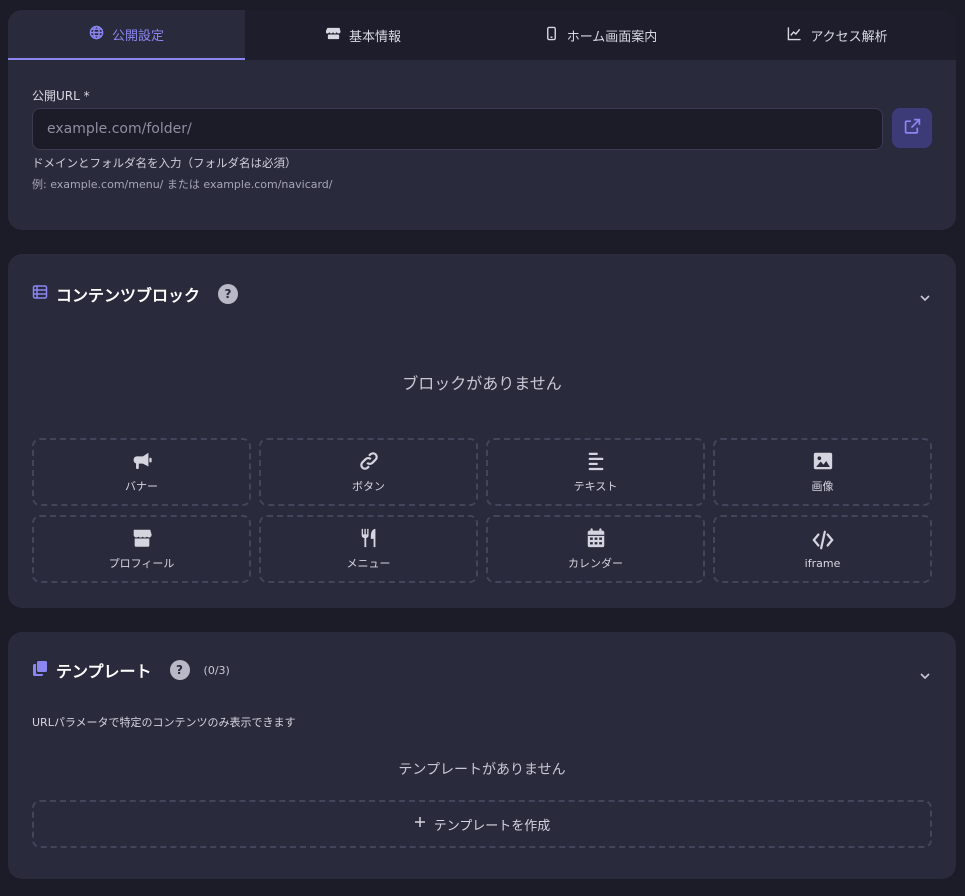  What do you see at coordinates (595, 486) in the screenshot?
I see `block-label: テキスト` at bounding box center [595, 486].